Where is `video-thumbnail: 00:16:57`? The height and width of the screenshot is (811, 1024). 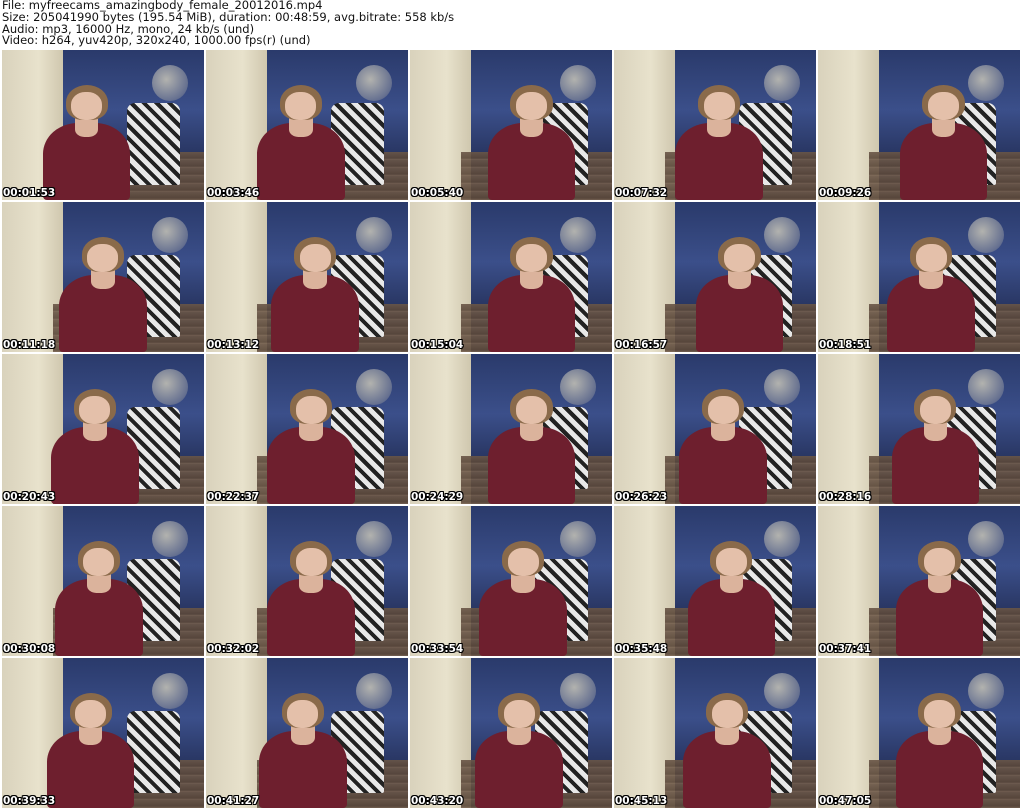
video-thumbnail: 00:16:57 is located at coordinates (715, 277).